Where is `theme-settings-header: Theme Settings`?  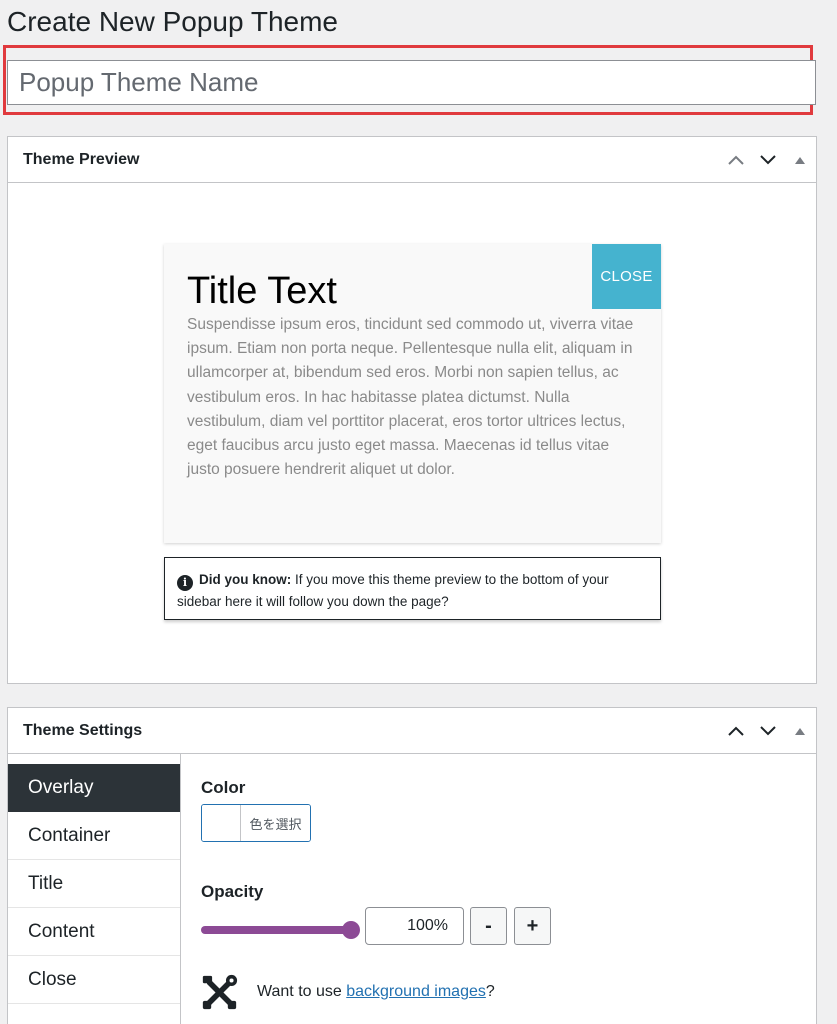 theme-settings-header: Theme Settings is located at coordinates (412, 731).